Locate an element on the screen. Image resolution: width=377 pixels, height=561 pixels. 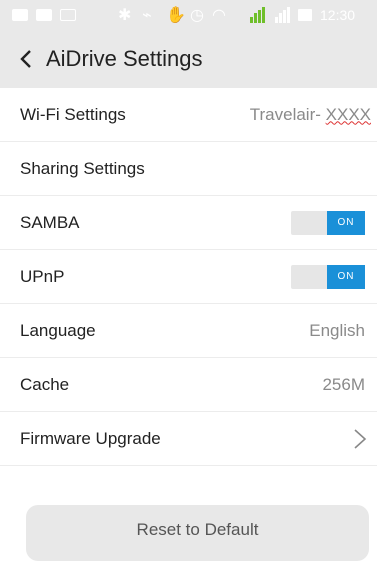
chevron-right-icon is located at coordinates (360, 438).